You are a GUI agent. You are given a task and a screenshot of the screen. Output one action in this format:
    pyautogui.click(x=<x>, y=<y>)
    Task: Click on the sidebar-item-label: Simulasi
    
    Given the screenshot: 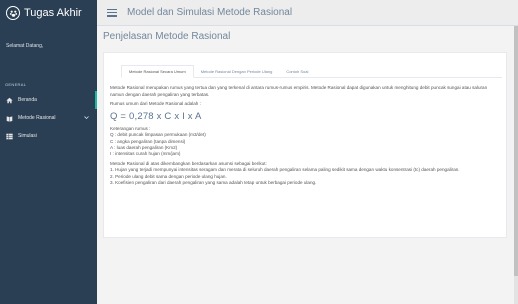 What is the action you would take?
    pyautogui.click(x=27, y=136)
    